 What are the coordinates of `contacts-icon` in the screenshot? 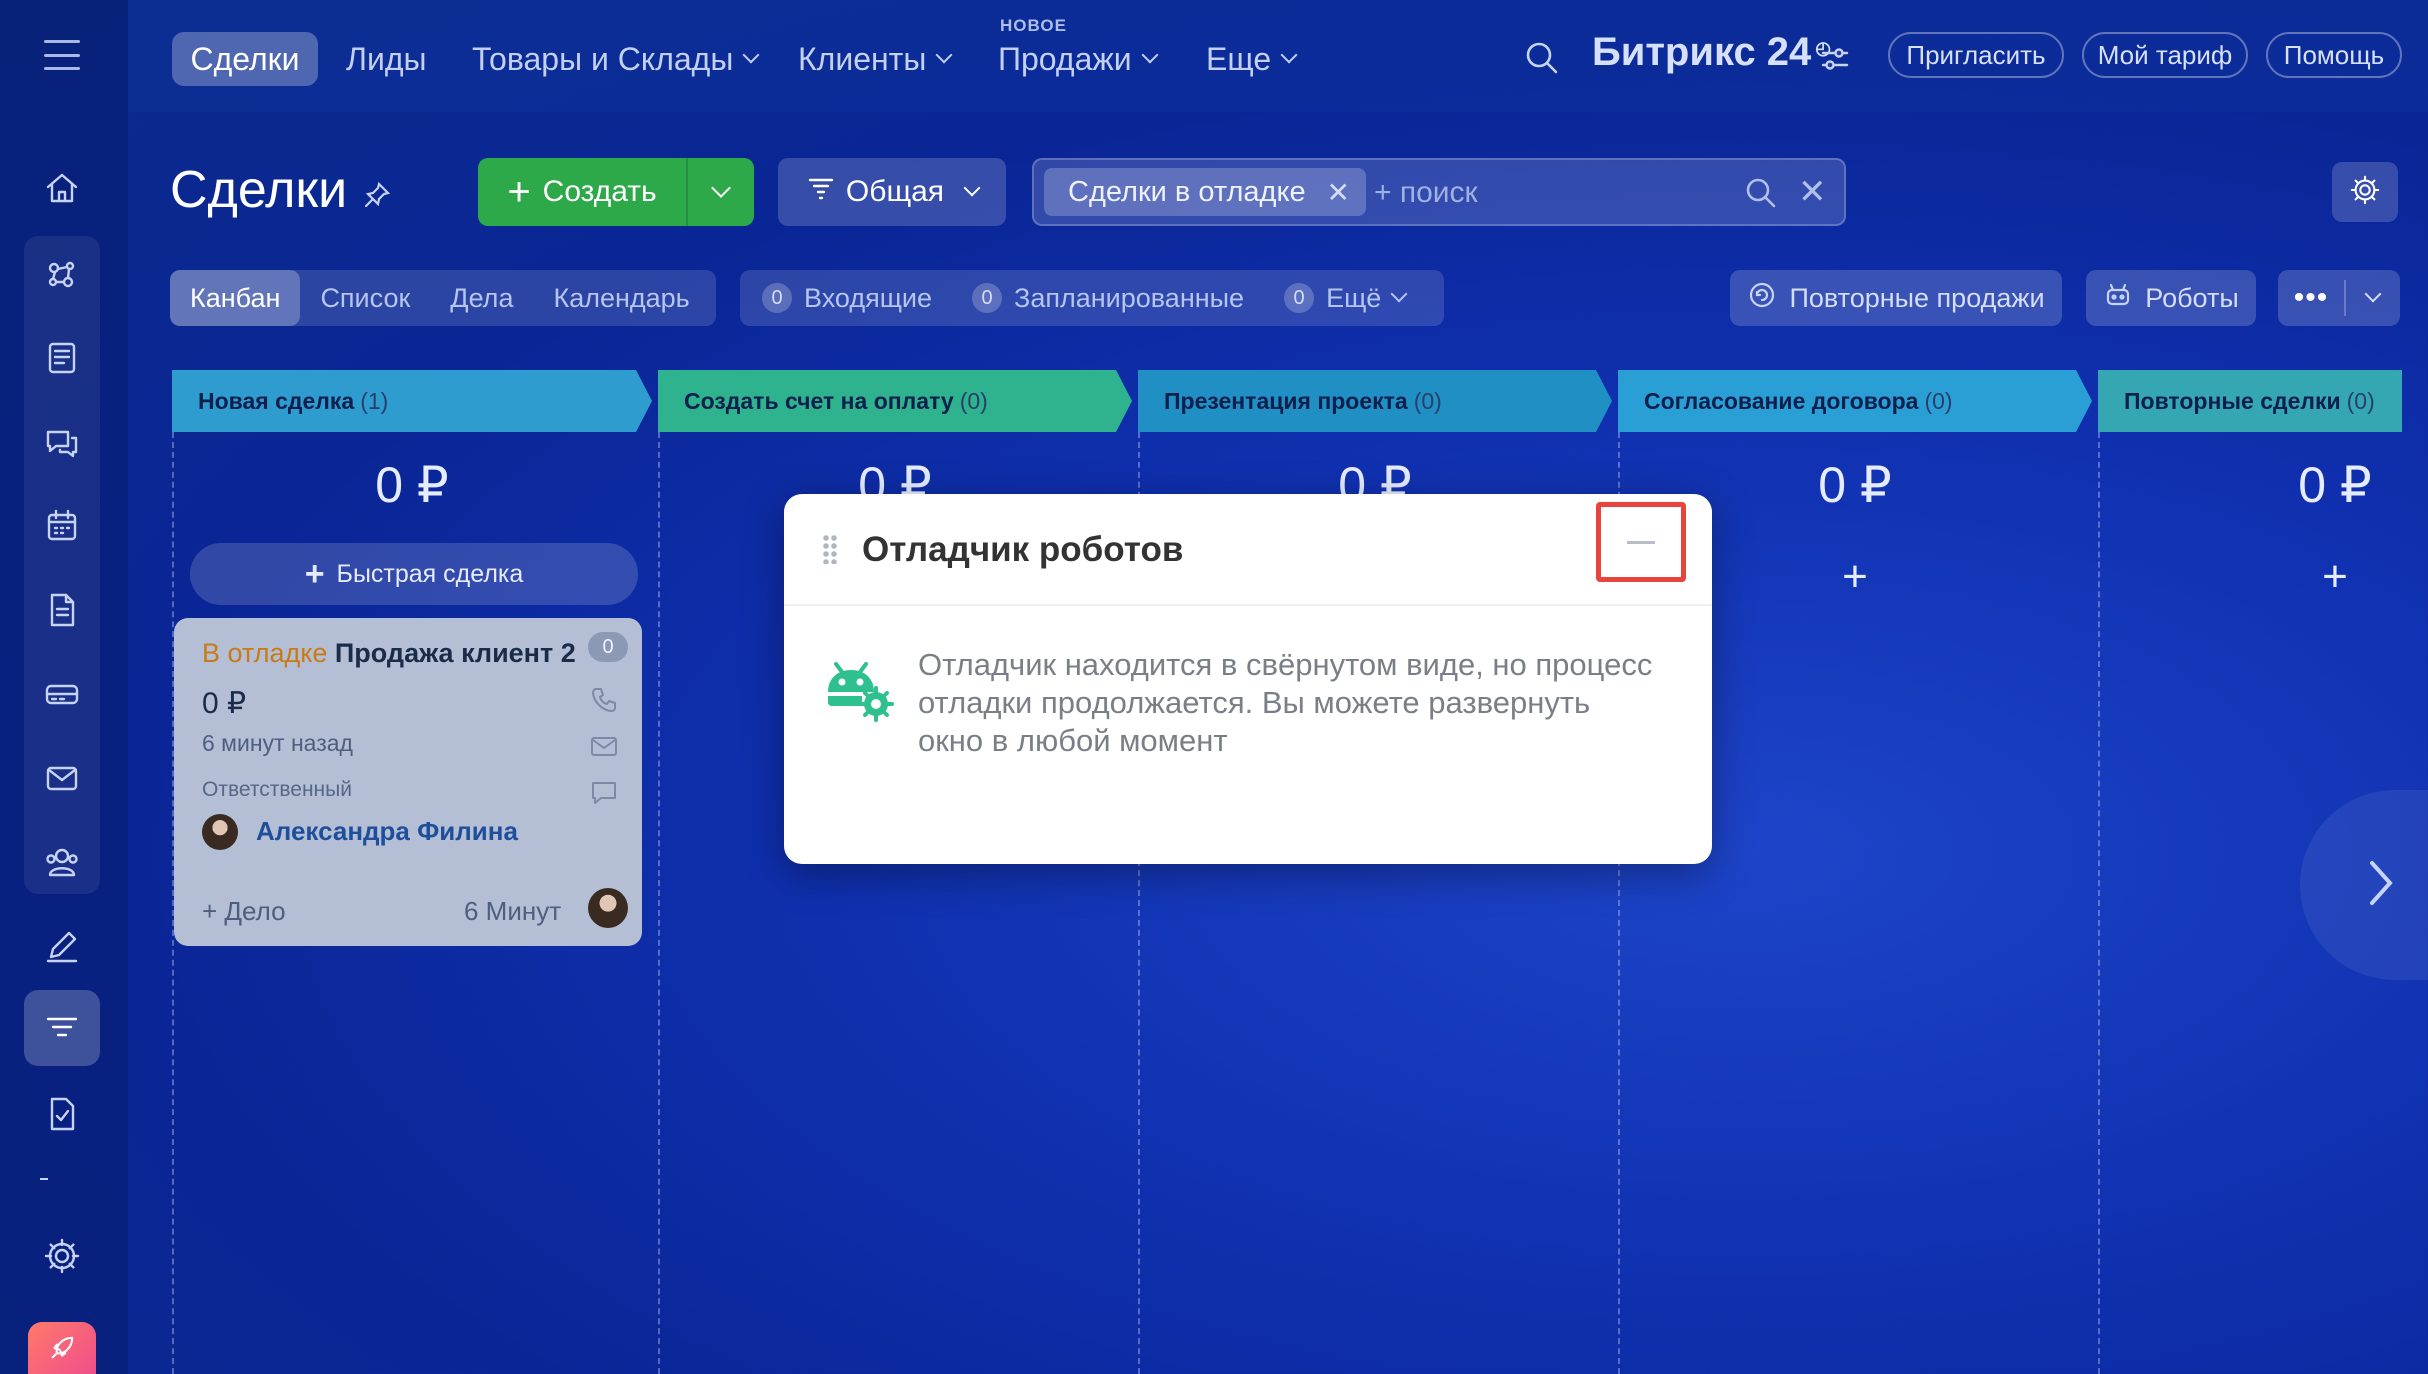 It's located at (62, 862).